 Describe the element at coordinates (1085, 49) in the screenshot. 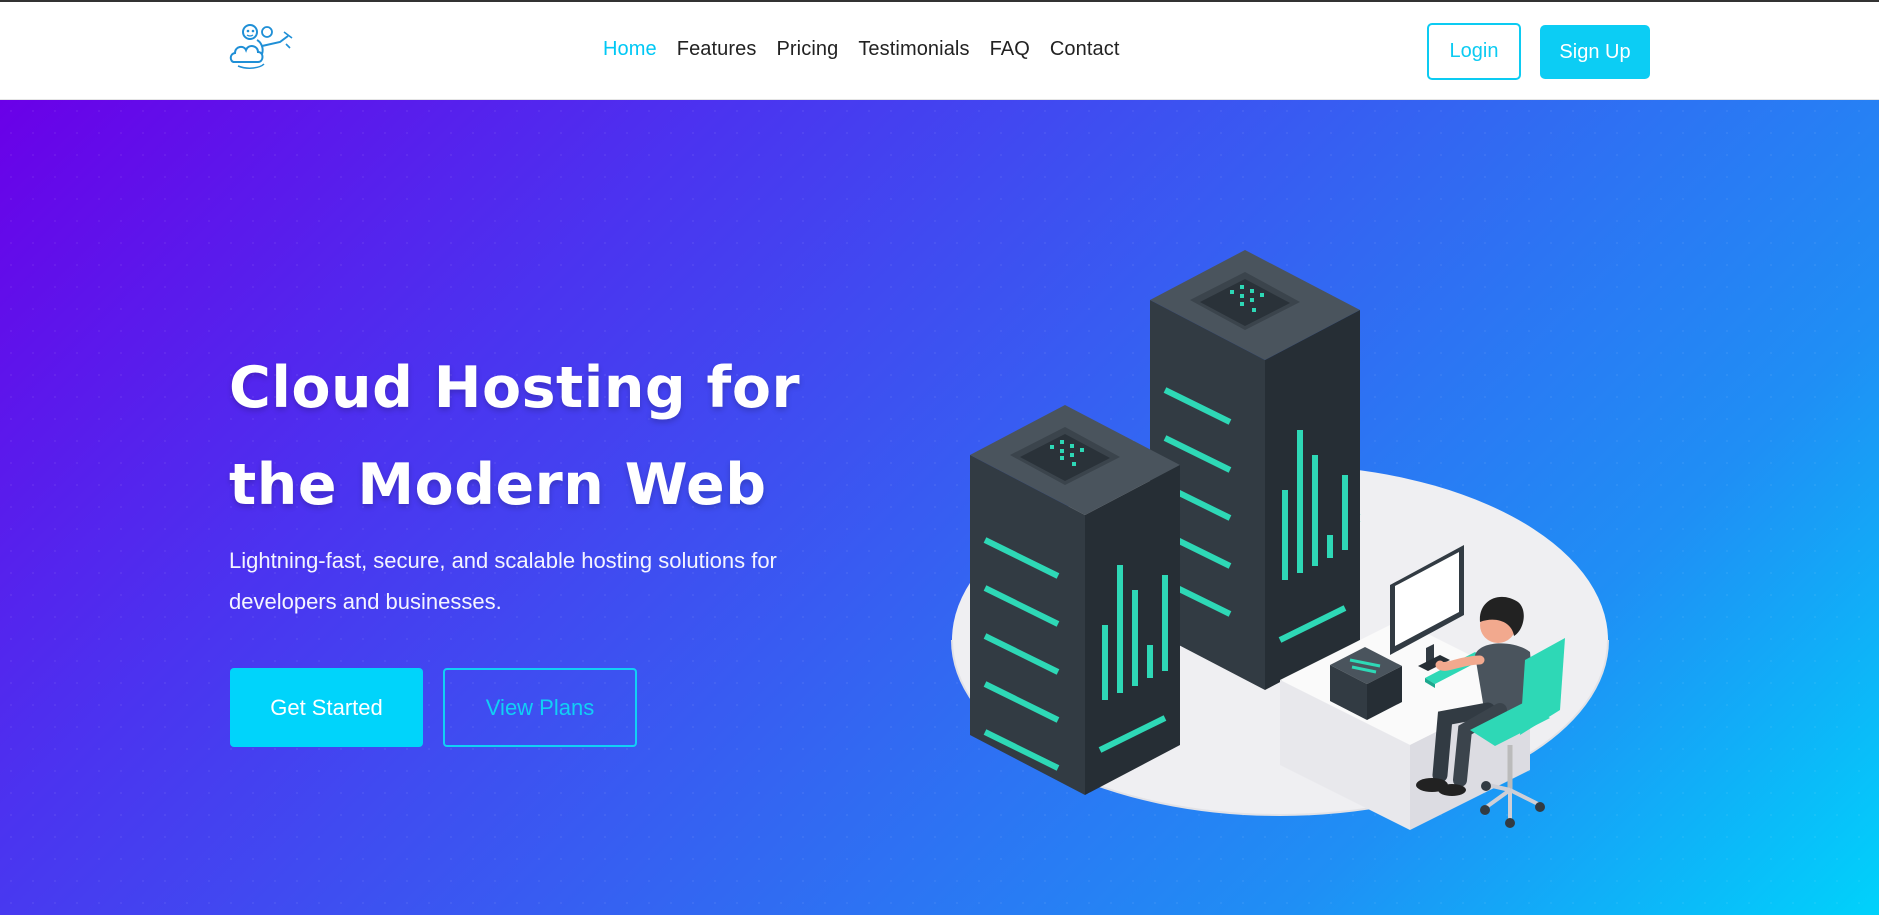

I see `nav-link-contact: Contact` at that location.